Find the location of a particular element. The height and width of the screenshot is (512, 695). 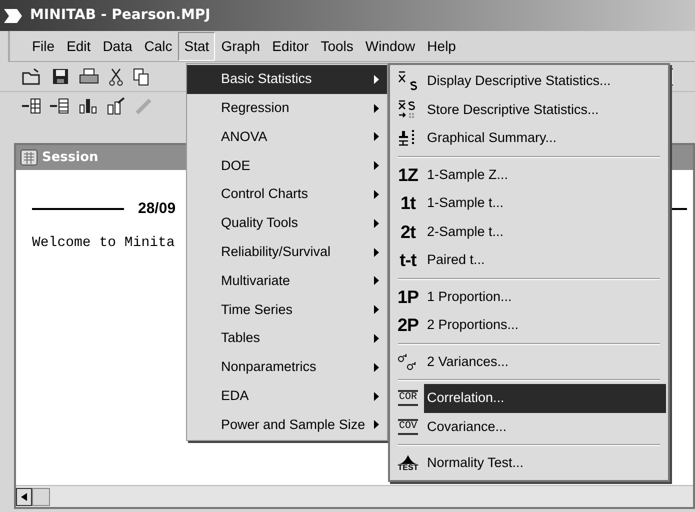

menu-item: DOE is located at coordinates (287, 165).